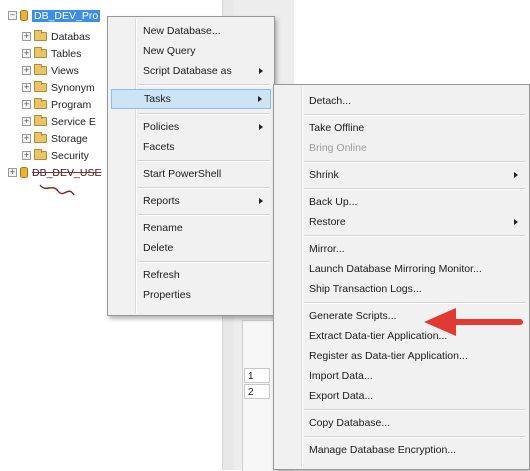 Image resolution: width=530 pixels, height=471 pixels. I want to click on tree-node-security: + Security, so click(55, 155).